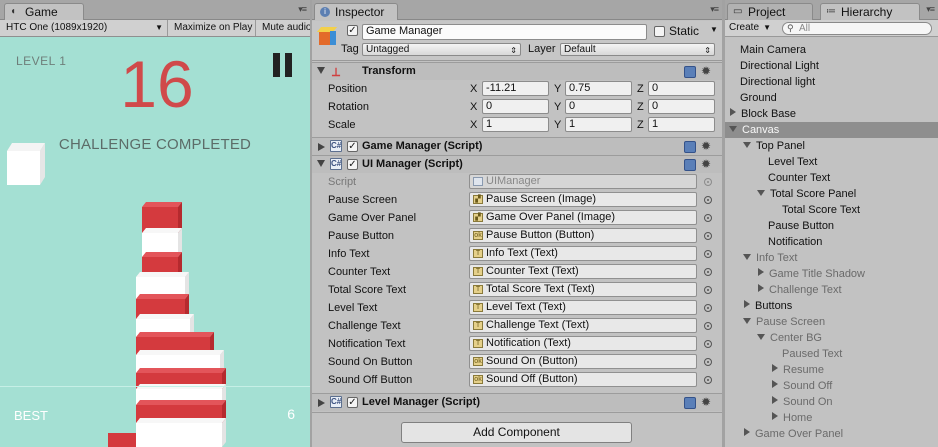  Describe the element at coordinates (831, 162) in the screenshot. I see `hierarchy-item: Level Text` at that location.